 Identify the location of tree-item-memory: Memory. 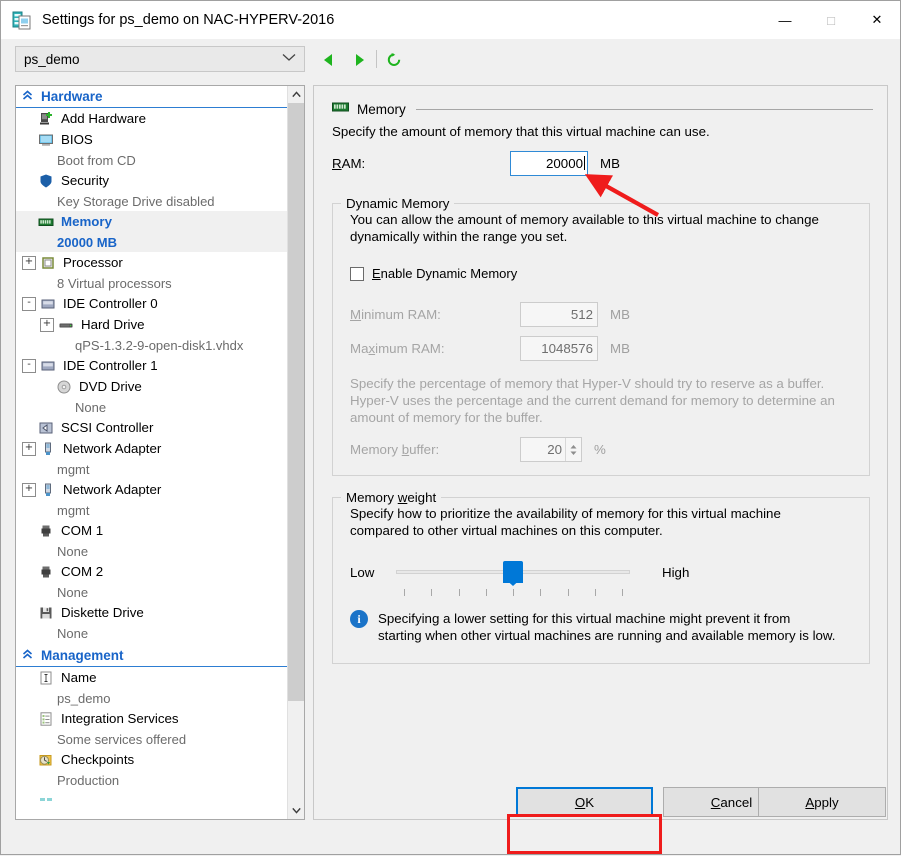
(152, 221).